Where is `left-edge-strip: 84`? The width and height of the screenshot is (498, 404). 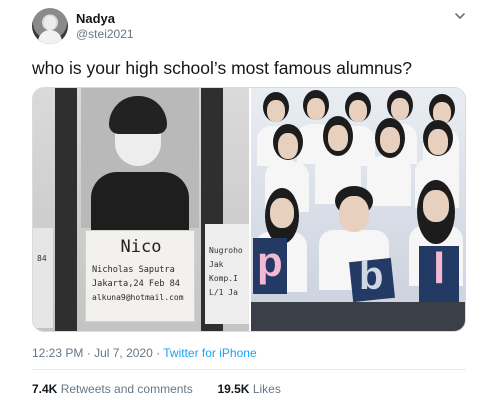 left-edge-strip: 84 is located at coordinates (43, 278).